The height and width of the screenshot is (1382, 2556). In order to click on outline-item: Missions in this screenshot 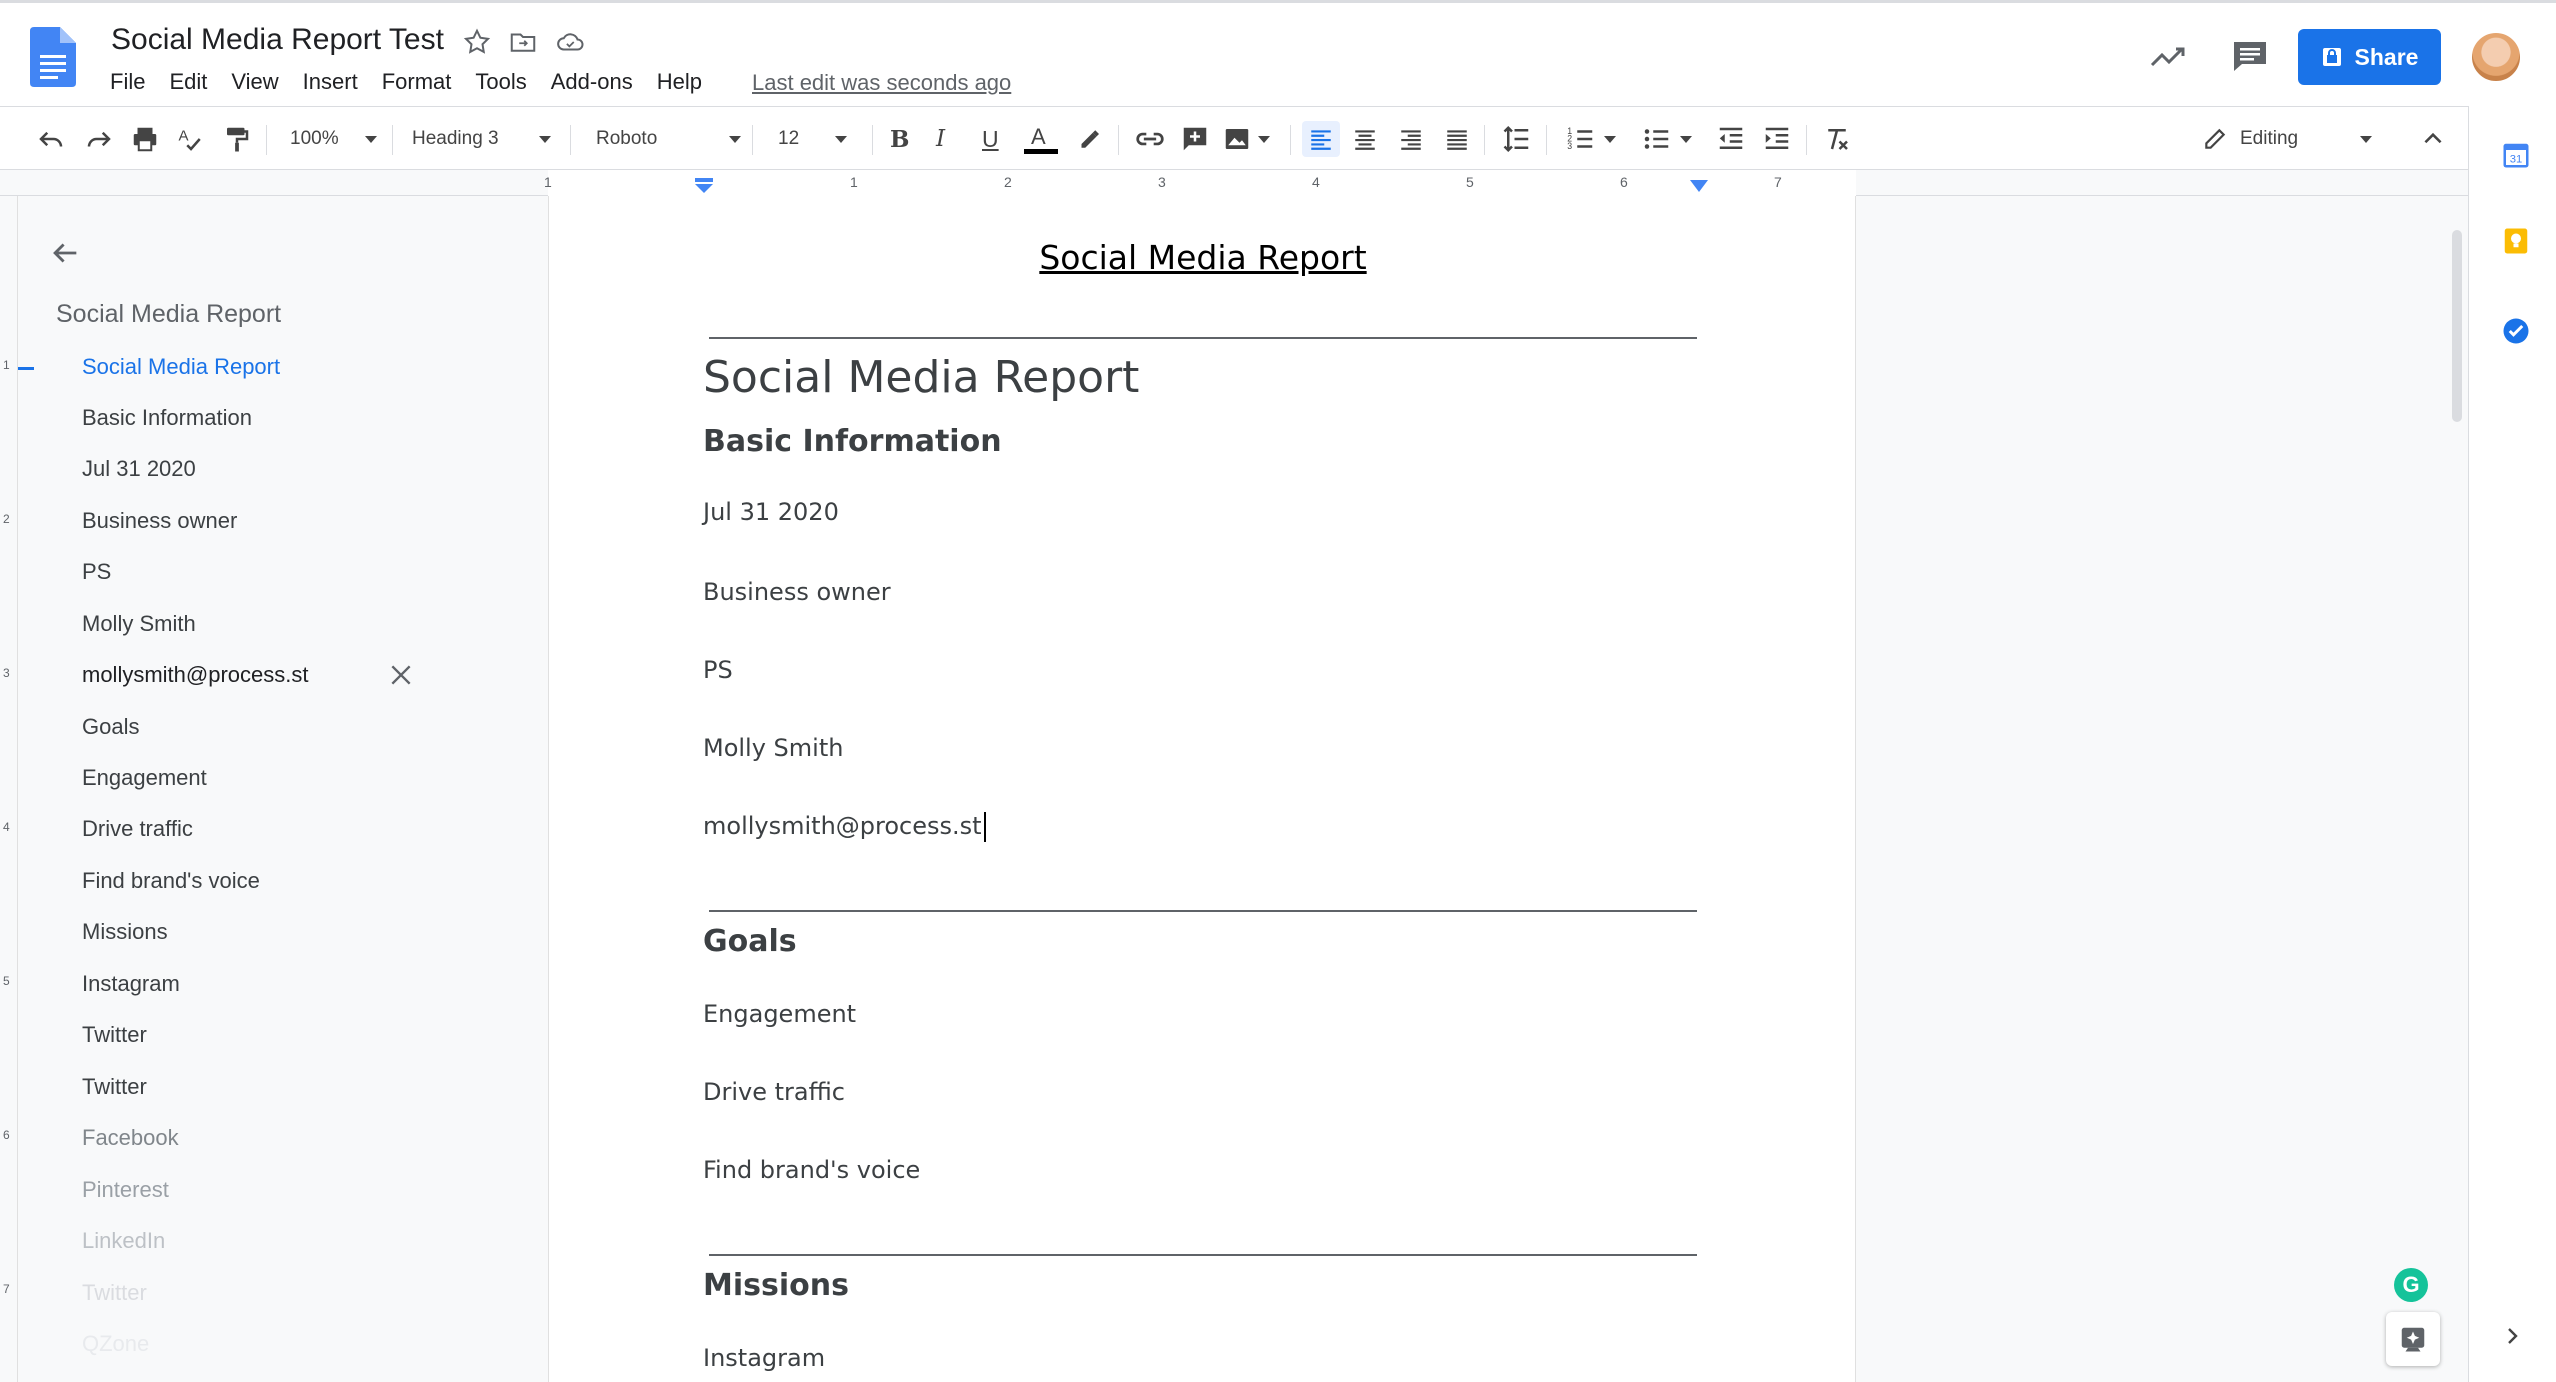, I will do `click(125, 932)`.